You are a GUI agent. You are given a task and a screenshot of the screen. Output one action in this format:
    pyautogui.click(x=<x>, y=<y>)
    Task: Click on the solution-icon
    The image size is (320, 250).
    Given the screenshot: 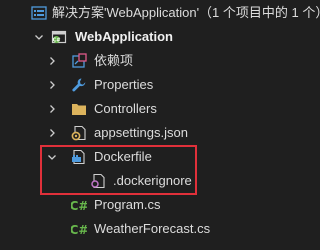 What is the action you would take?
    pyautogui.click(x=39, y=13)
    